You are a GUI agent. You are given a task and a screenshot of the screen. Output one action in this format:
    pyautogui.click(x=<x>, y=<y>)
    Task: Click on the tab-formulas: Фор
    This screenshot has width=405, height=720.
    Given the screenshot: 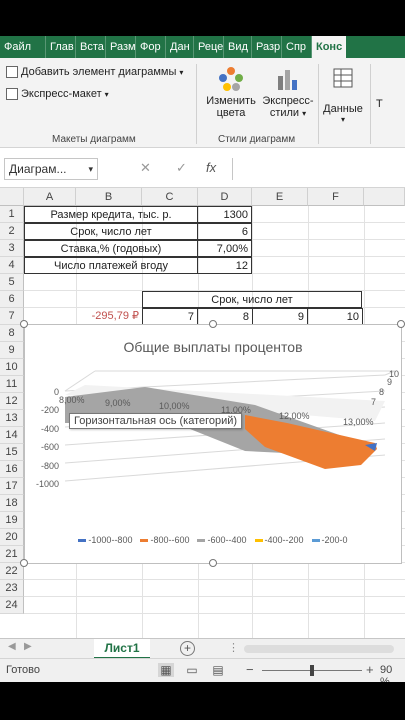 What is the action you would take?
    pyautogui.click(x=151, y=47)
    